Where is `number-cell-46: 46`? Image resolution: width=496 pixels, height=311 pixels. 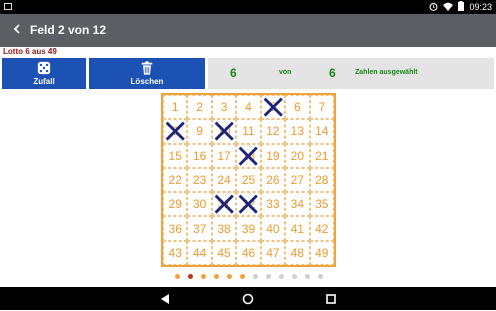 number-cell-46: 46 is located at coordinates (248, 252).